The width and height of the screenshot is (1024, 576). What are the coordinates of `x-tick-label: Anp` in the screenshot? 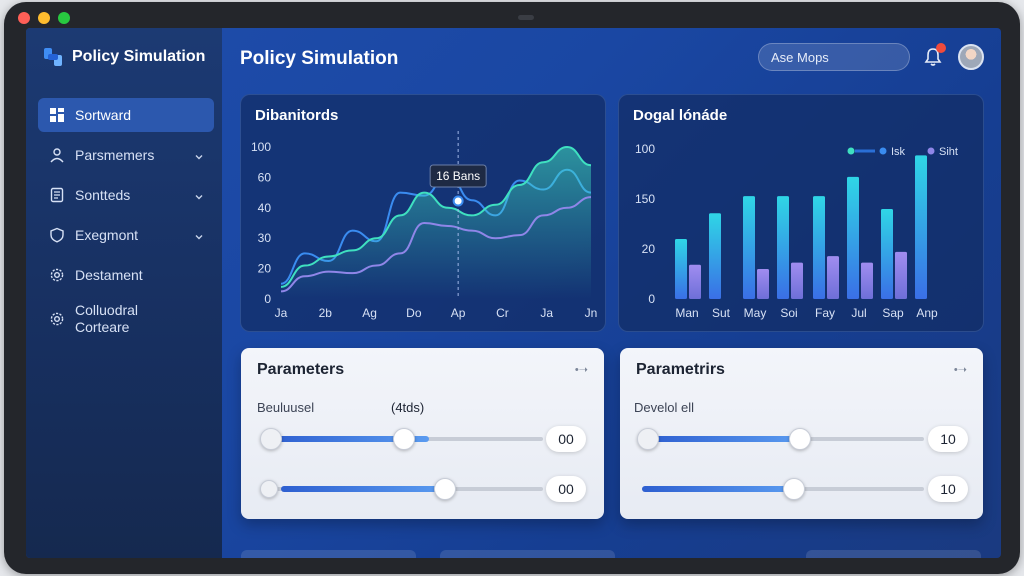 It's located at (927, 313).